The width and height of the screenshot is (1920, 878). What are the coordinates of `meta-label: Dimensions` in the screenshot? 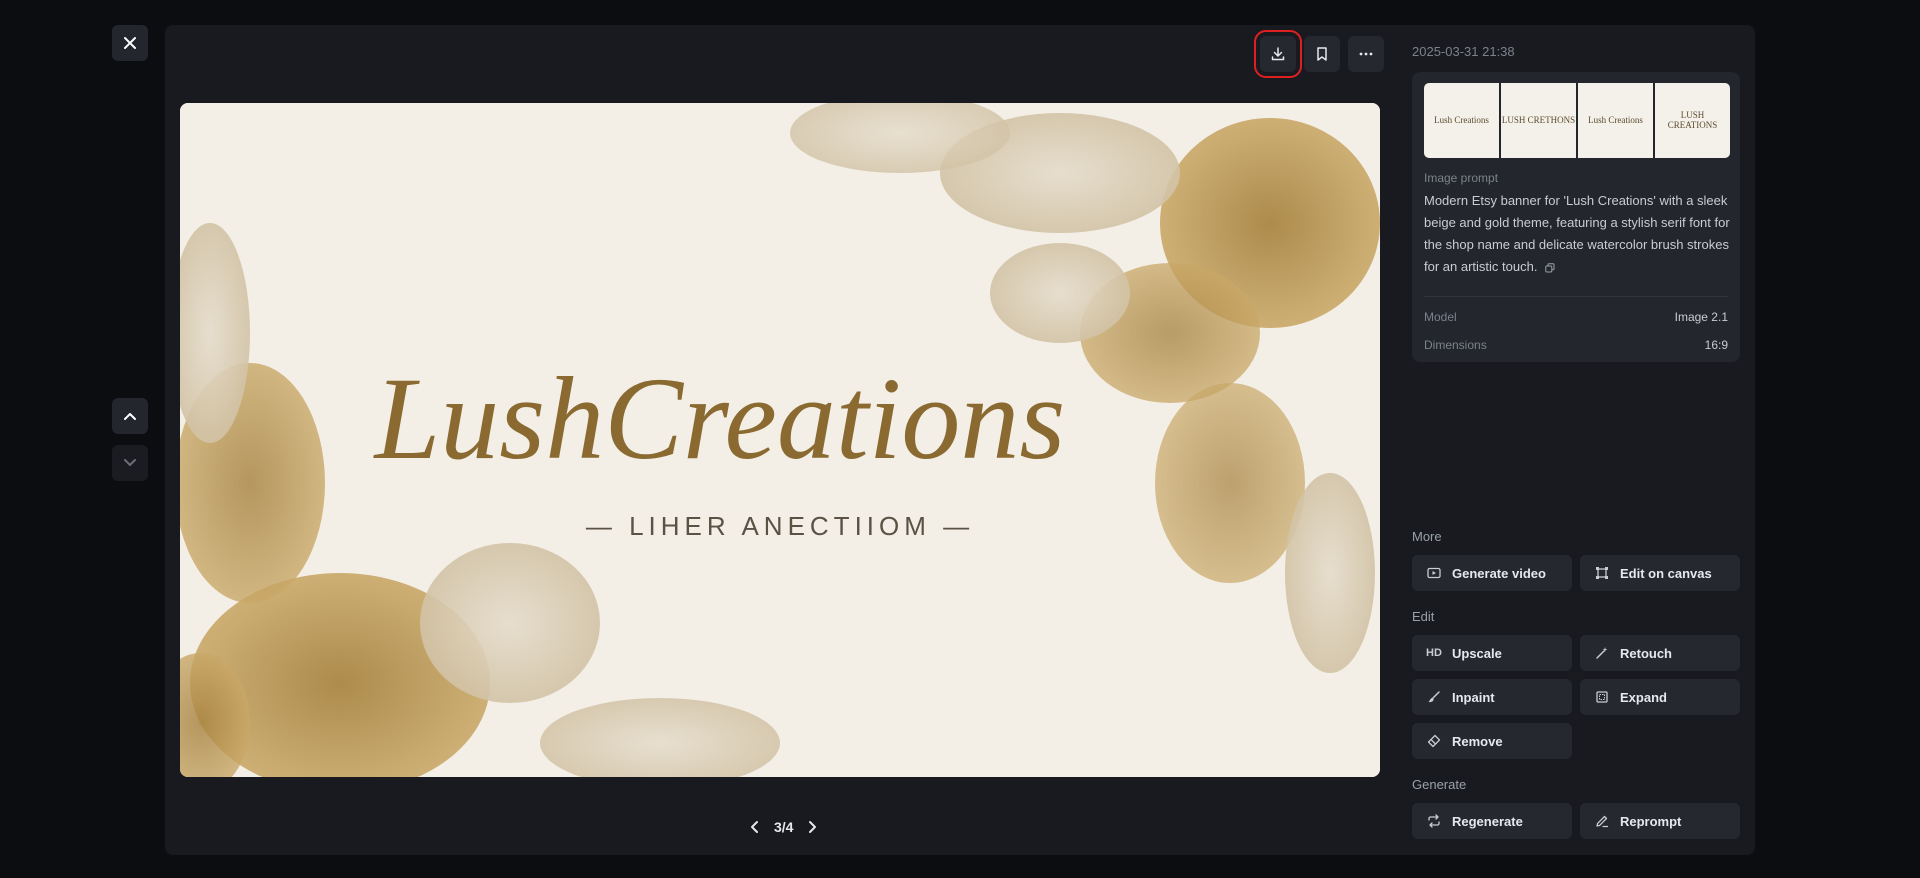 It's located at (1455, 345).